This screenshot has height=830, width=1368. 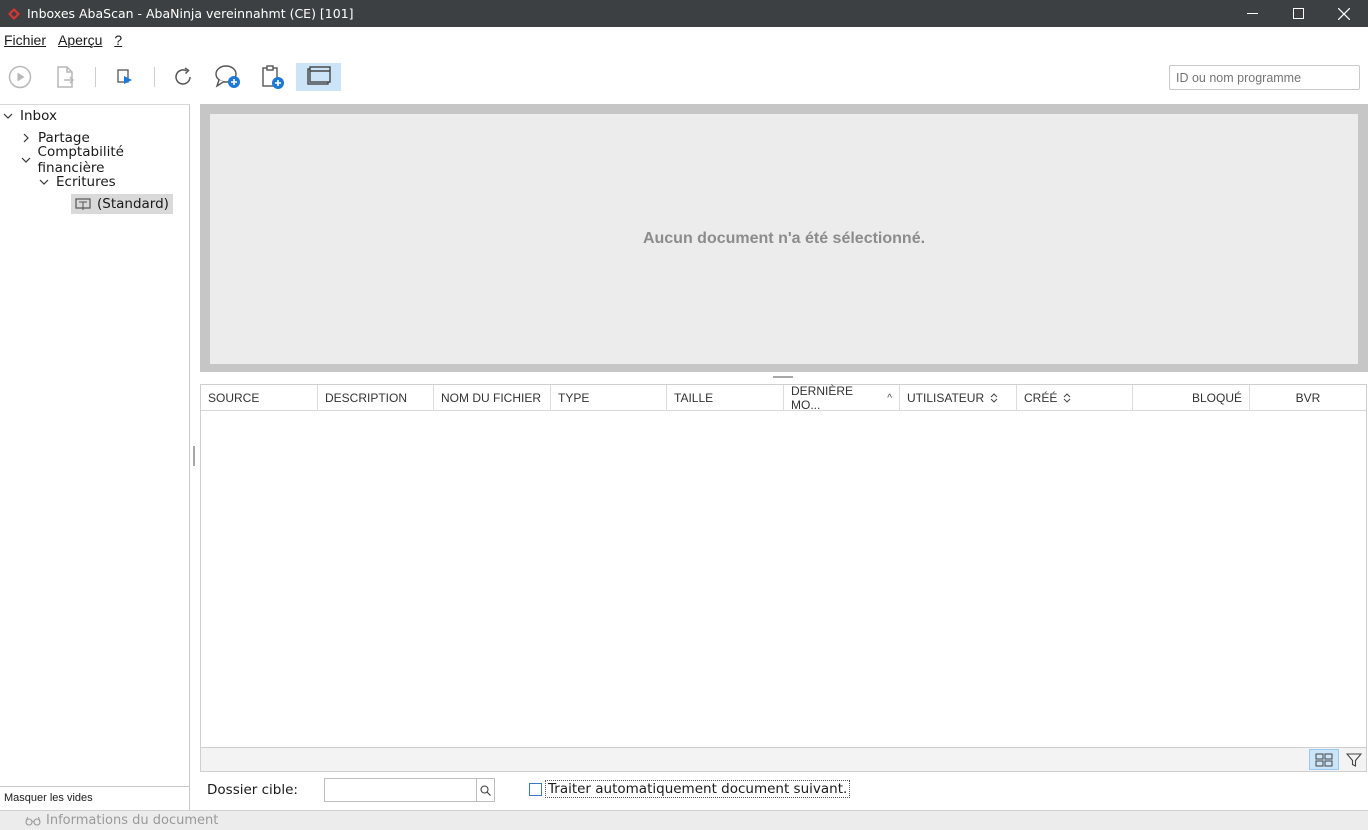 I want to click on filter-icon, so click(x=1354, y=759).